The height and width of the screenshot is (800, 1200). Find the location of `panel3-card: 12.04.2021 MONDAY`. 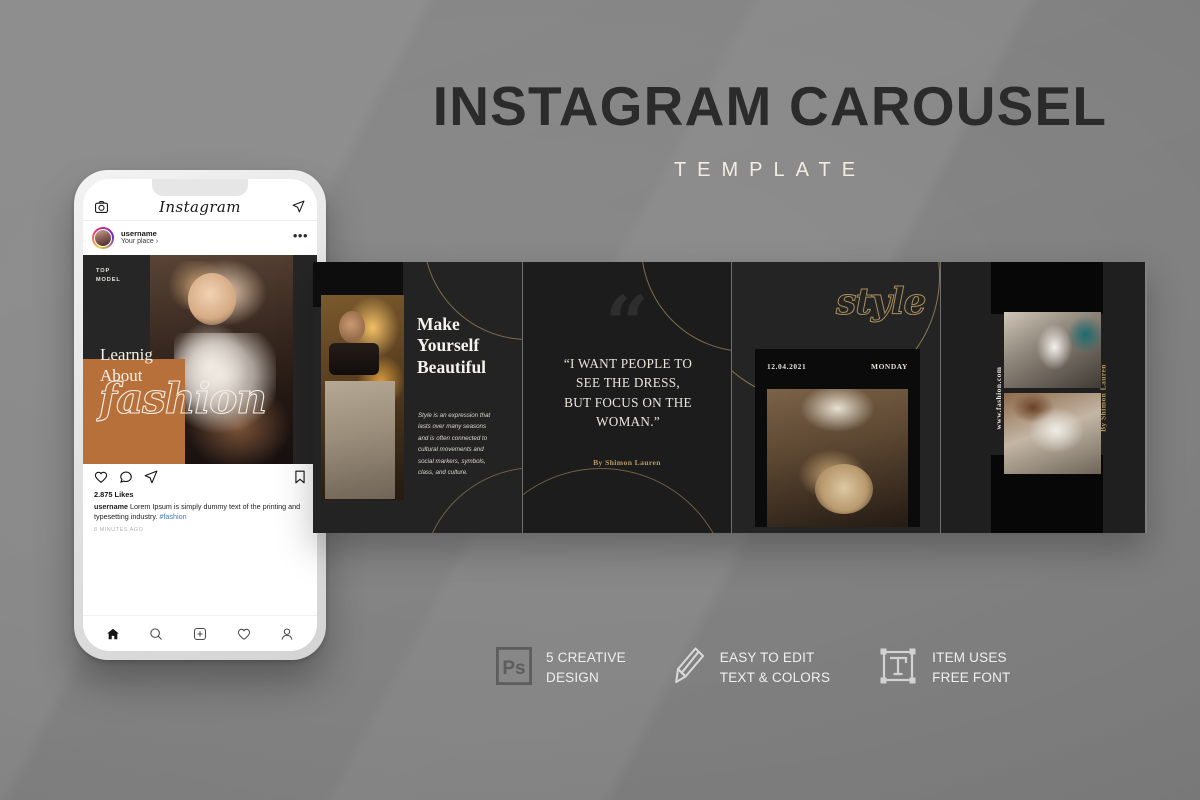

panel3-card: 12.04.2021 MONDAY is located at coordinates (837, 438).